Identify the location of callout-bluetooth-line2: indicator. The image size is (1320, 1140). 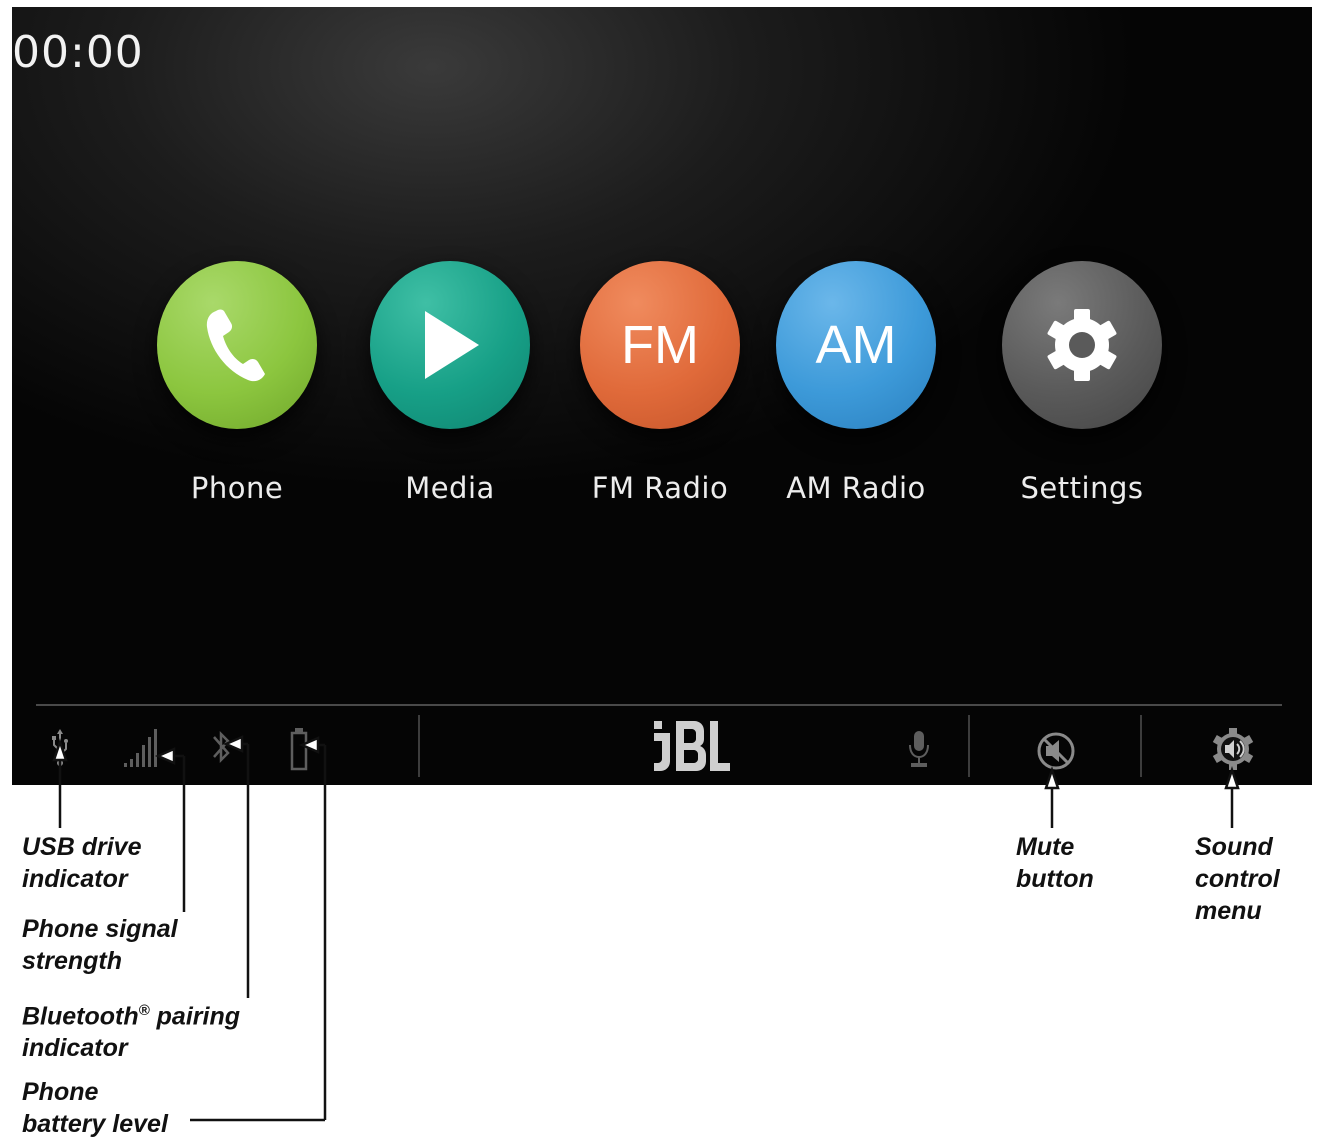
(75, 1048).